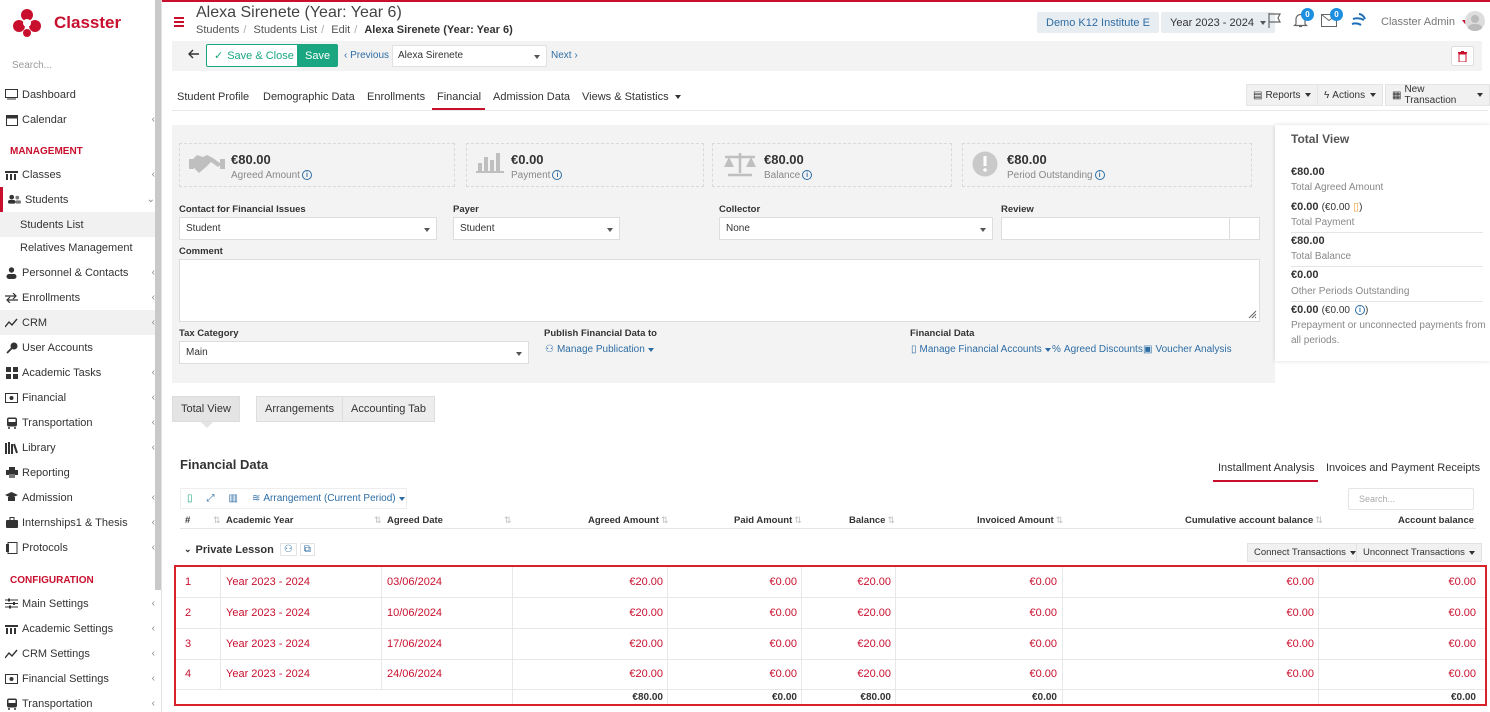 Image resolution: width=1490 pixels, height=712 pixels. What do you see at coordinates (233, 498) in the screenshot?
I see `columns-icon: ▥` at bounding box center [233, 498].